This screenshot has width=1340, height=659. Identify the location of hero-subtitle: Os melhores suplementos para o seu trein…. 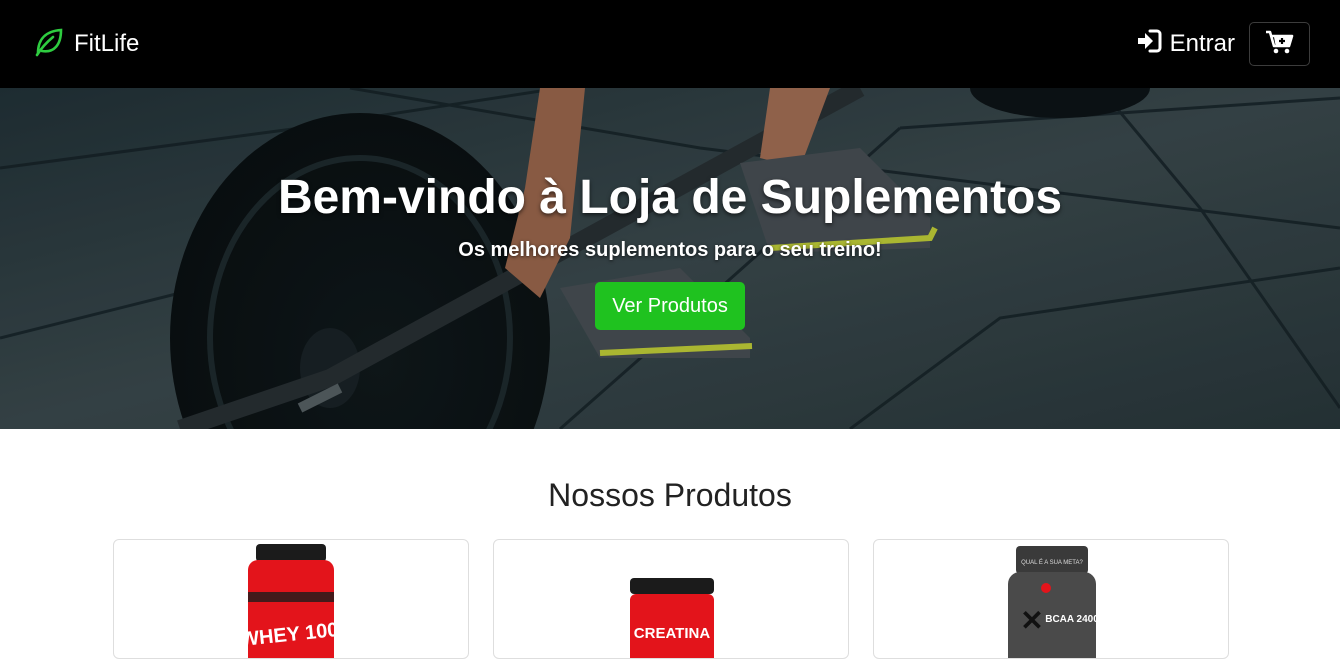
(670, 250).